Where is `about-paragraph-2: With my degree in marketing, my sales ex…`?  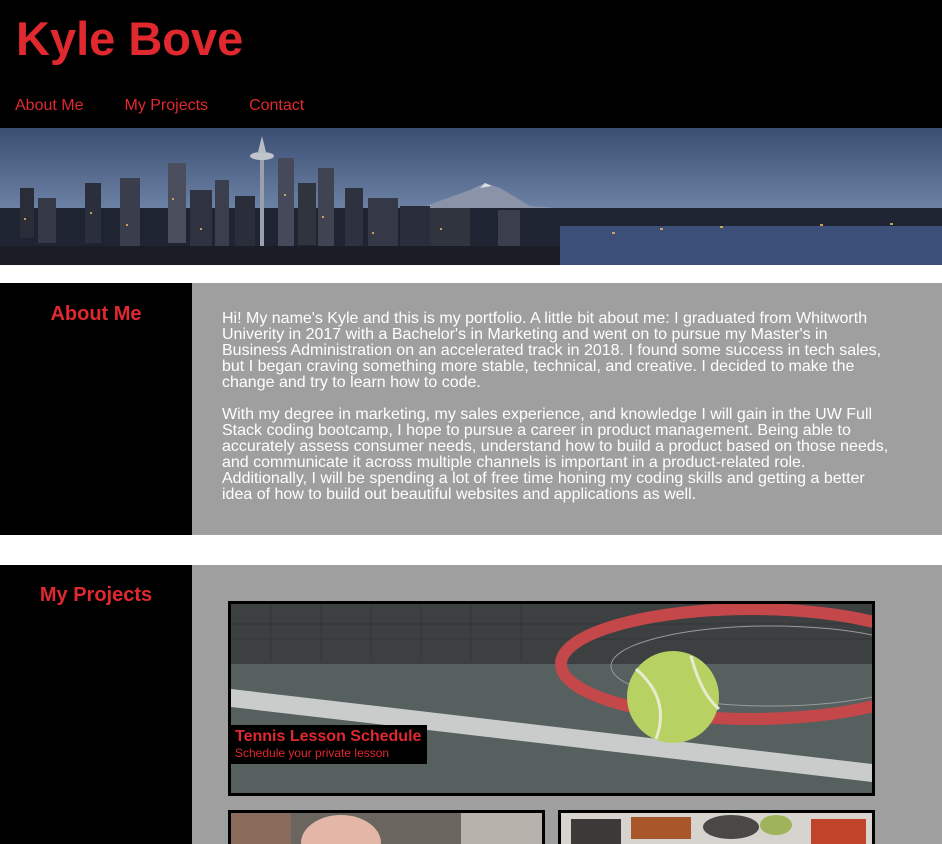 about-paragraph-2: With my degree in marketing, my sales ex… is located at coordinates (555, 454).